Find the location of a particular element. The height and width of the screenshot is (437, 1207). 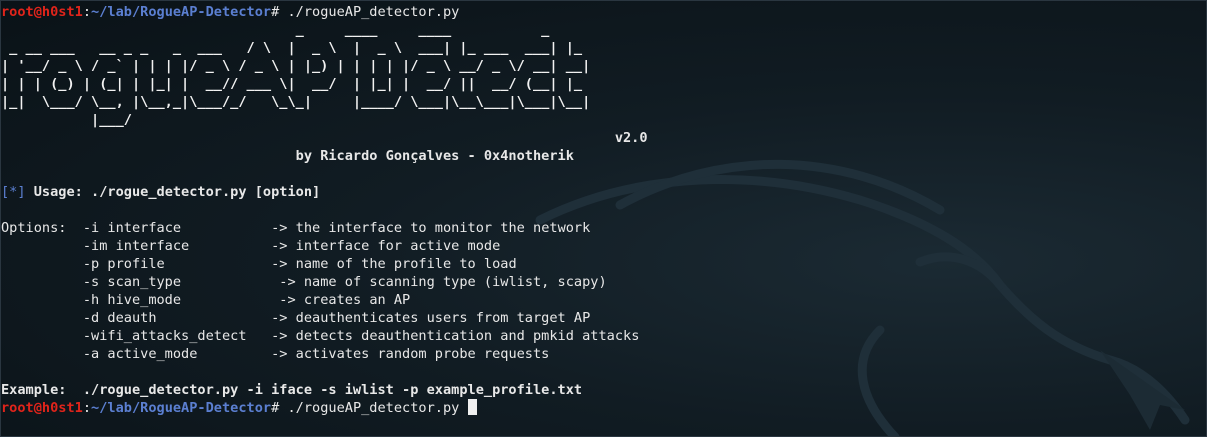

option-flag: -p profile is located at coordinates (123, 264).